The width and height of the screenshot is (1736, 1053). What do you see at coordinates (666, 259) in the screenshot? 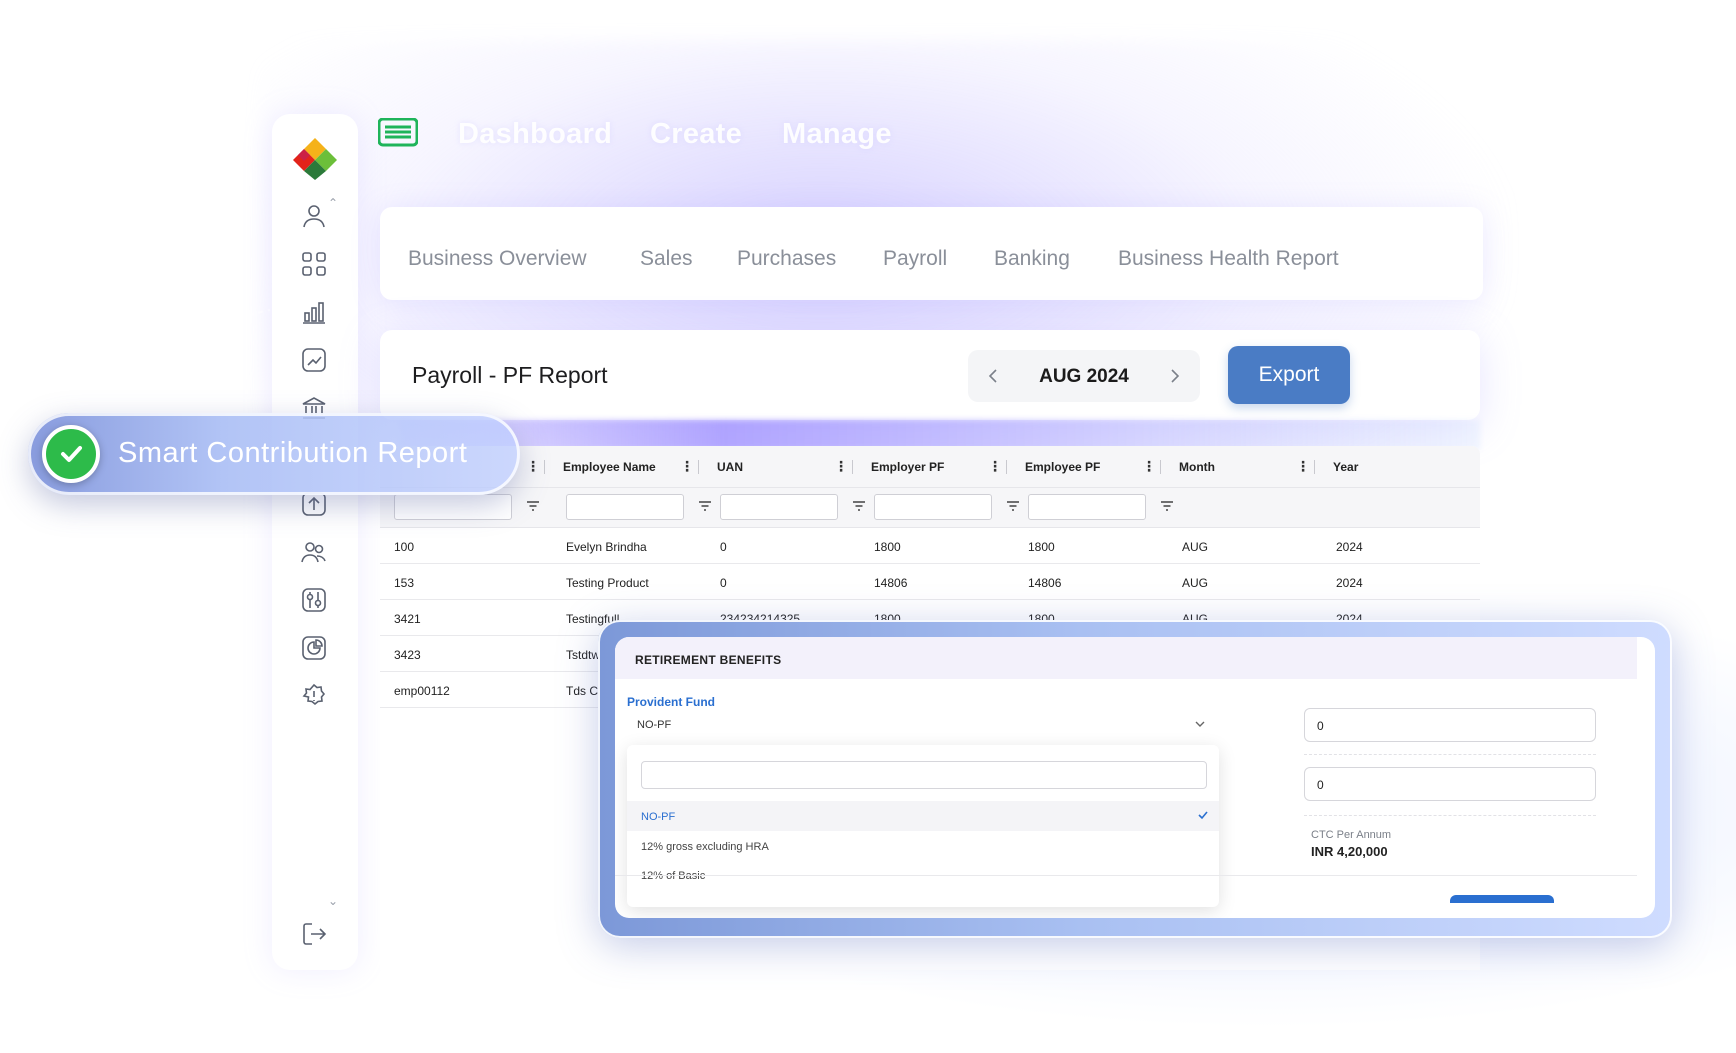
I see `tab-sales: Sales` at bounding box center [666, 259].